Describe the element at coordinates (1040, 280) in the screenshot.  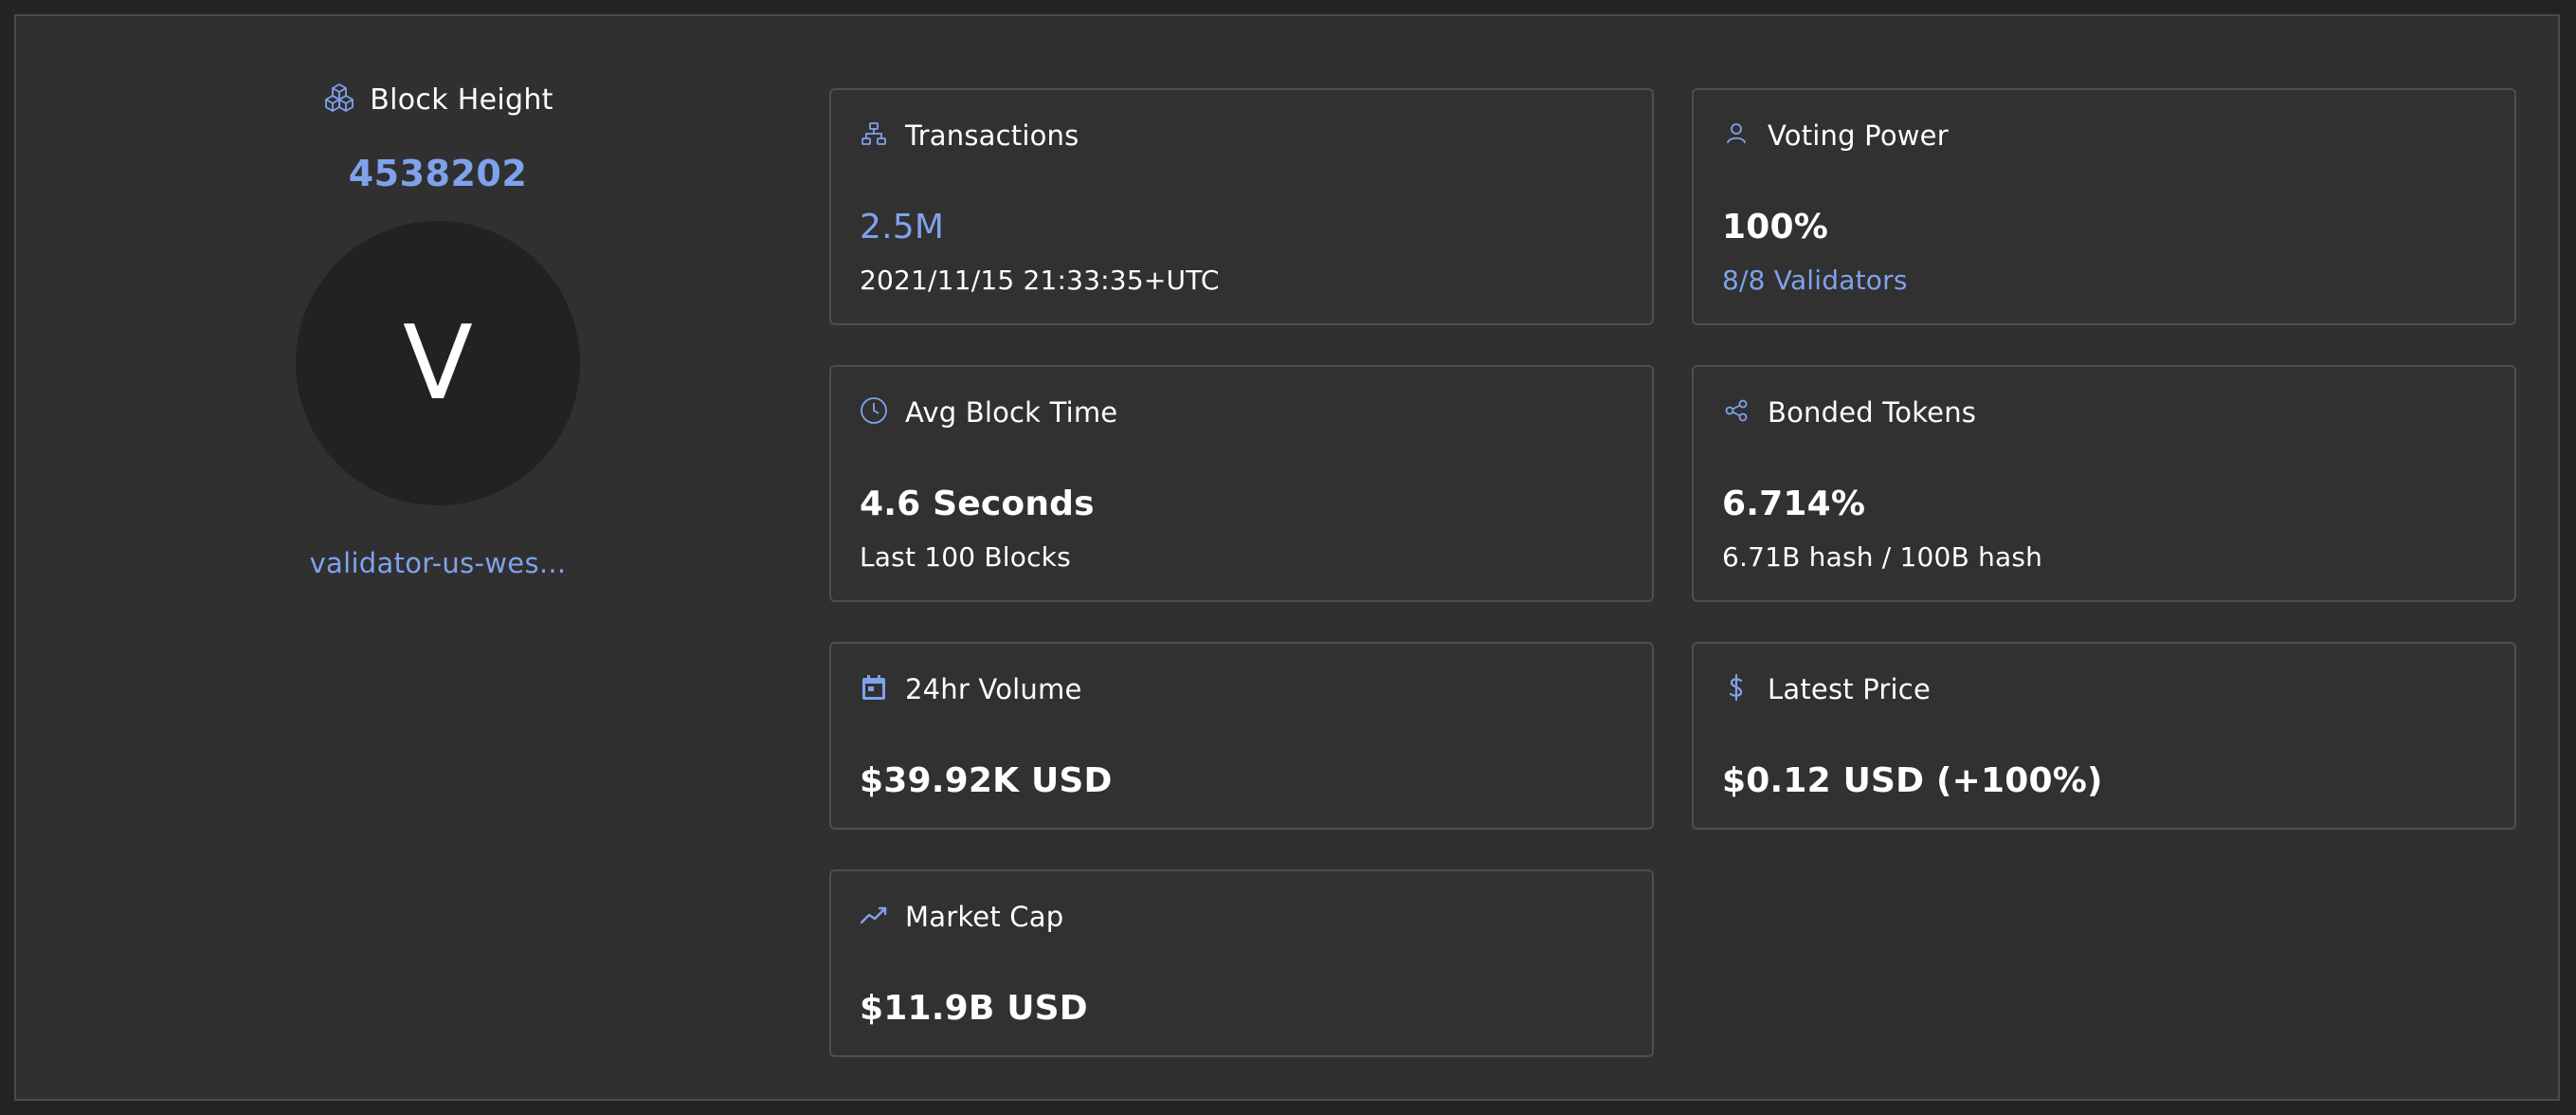
I see `transactions-timestamp: 2021/11/15 21:33:35+UTC` at that location.